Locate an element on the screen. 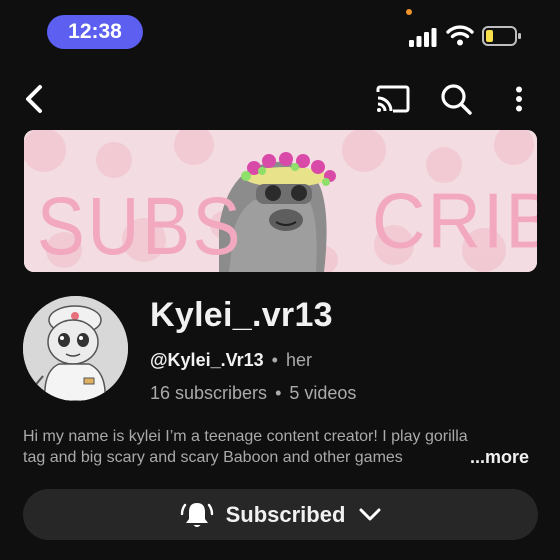 This screenshot has height=560, width=560. privacy-indicator-dot is located at coordinates (409, 12).